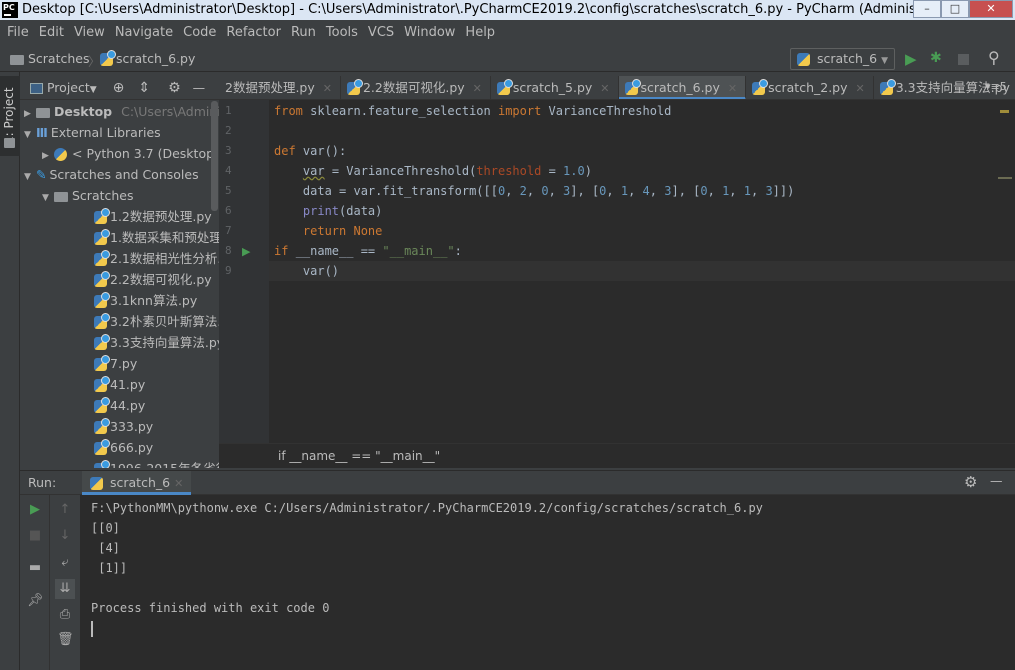 This screenshot has height=670, width=1015. What do you see at coordinates (119, 153) in the screenshot?
I see `tree-item: ▶ < Python 3.7 (Desktop) >` at bounding box center [119, 153].